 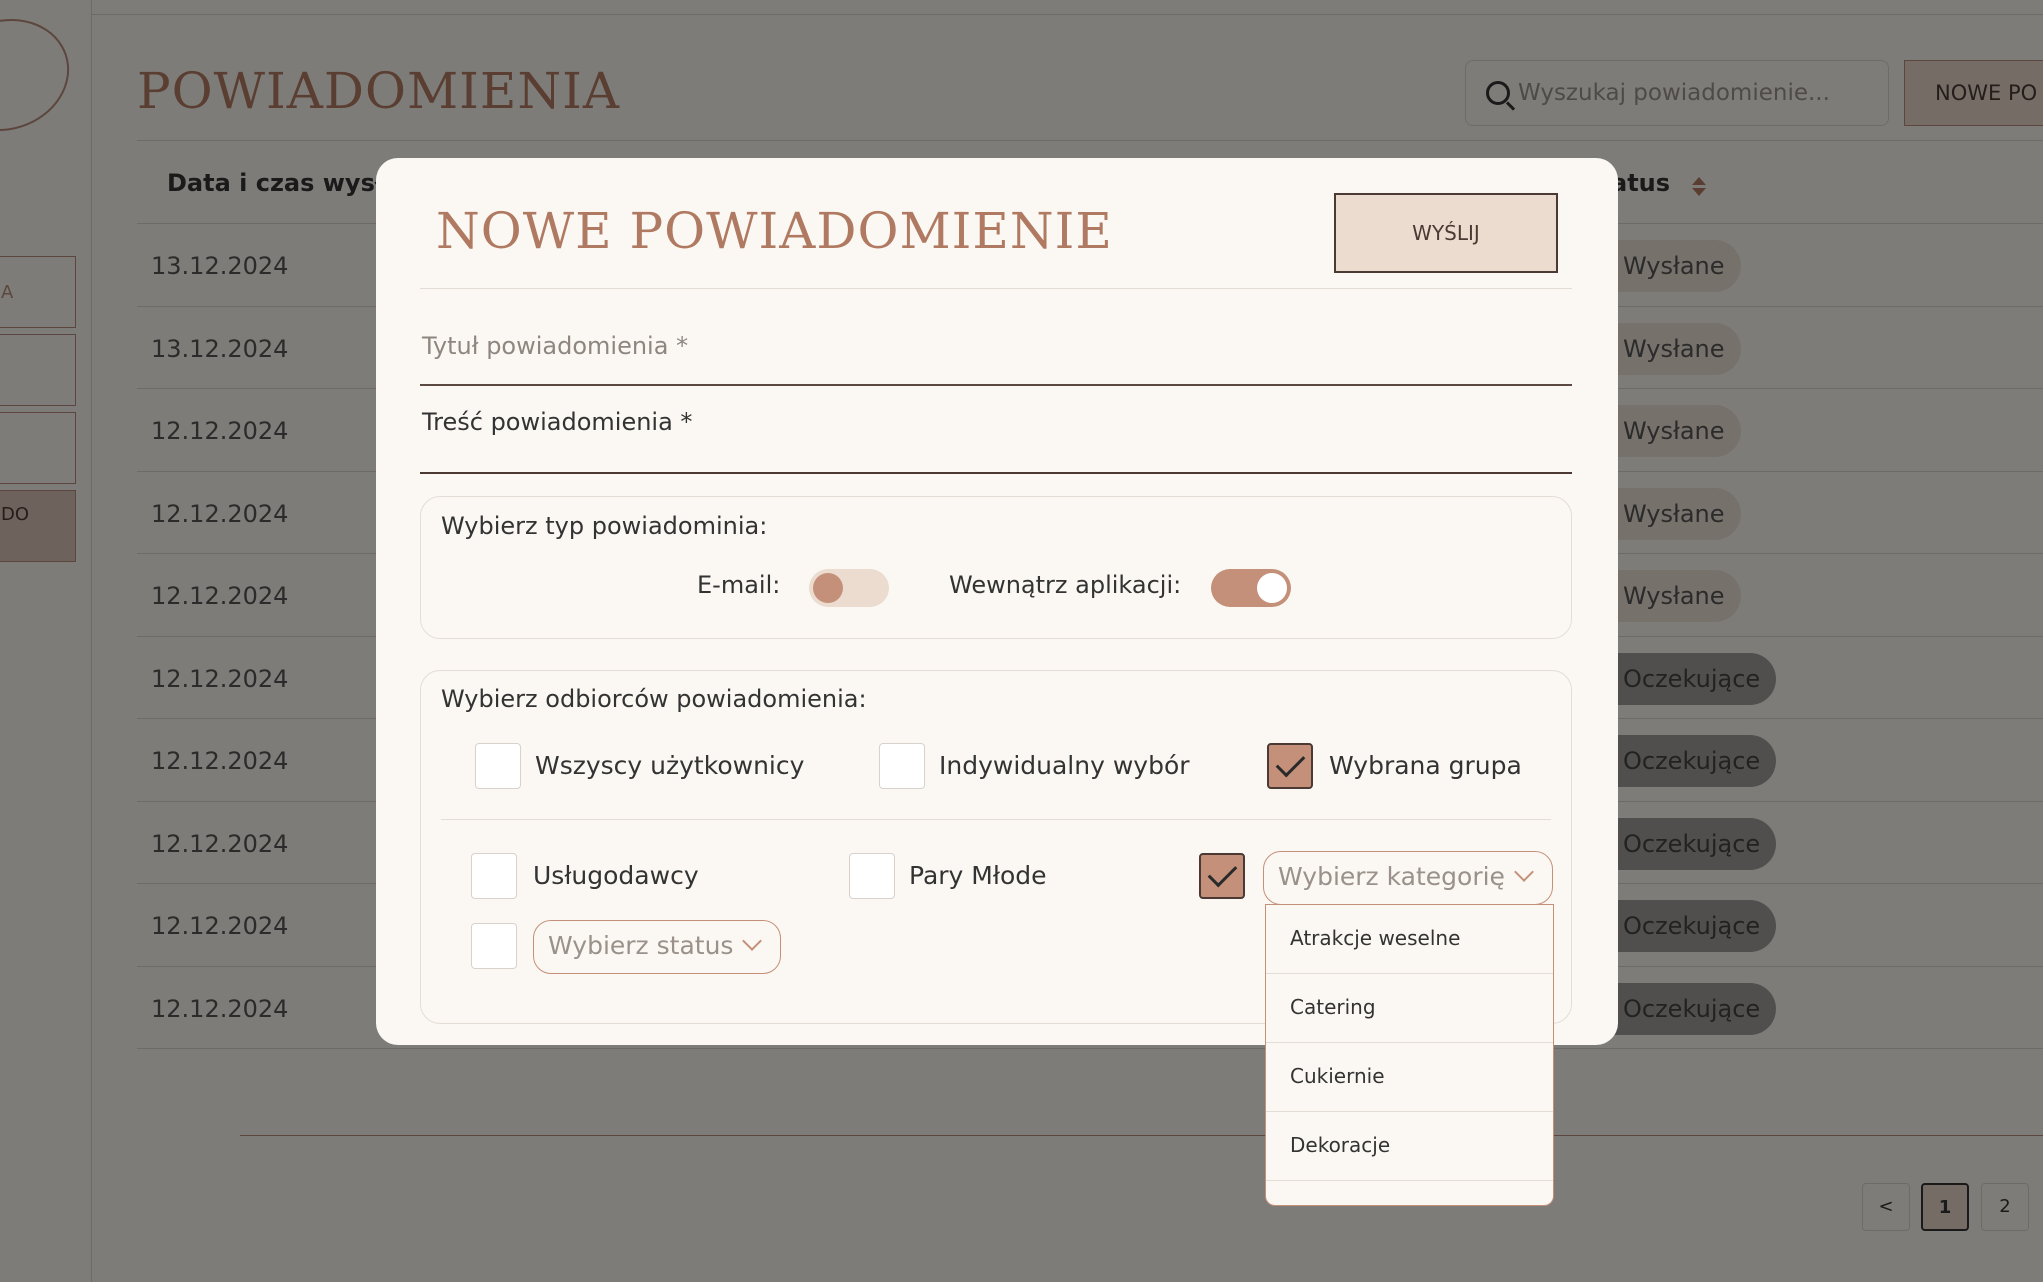 I want to click on notification-title-input: Tytuł powiadomienia *, so click(x=996, y=350).